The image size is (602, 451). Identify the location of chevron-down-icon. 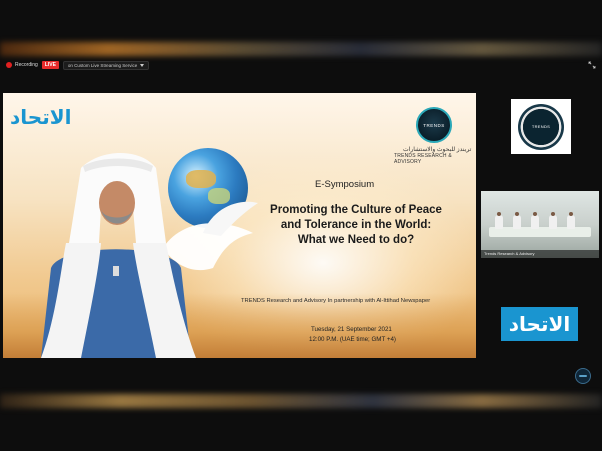
(142, 65).